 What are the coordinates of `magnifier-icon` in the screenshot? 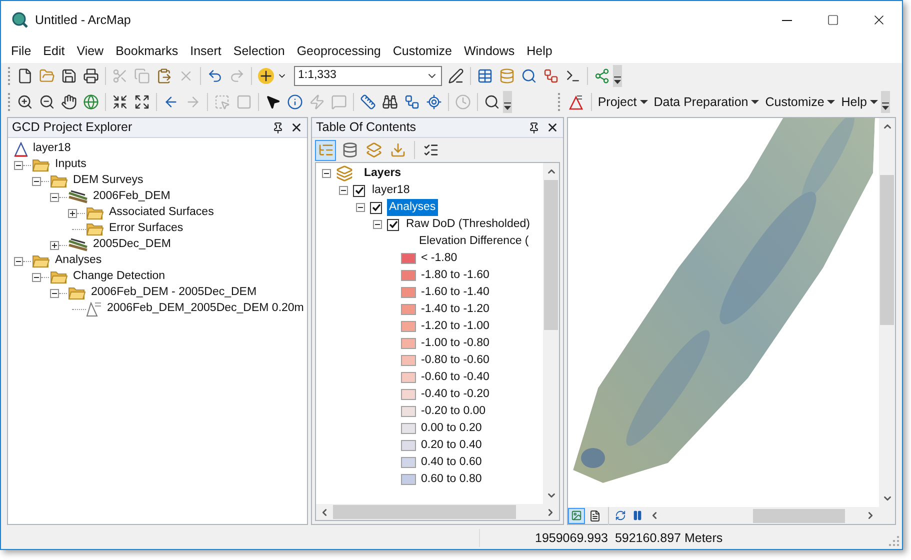 It's located at (492, 102).